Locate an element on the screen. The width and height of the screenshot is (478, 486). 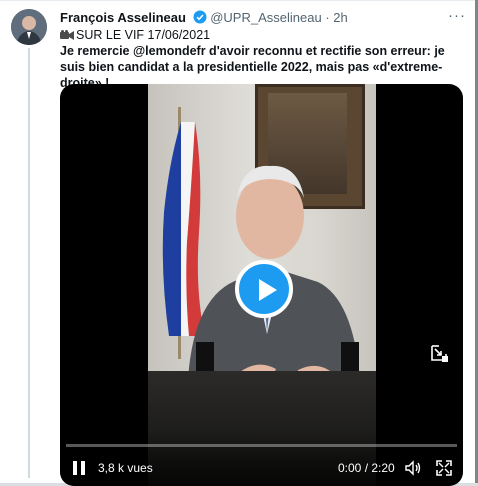
fullscreen-button is located at coordinates (444, 468).